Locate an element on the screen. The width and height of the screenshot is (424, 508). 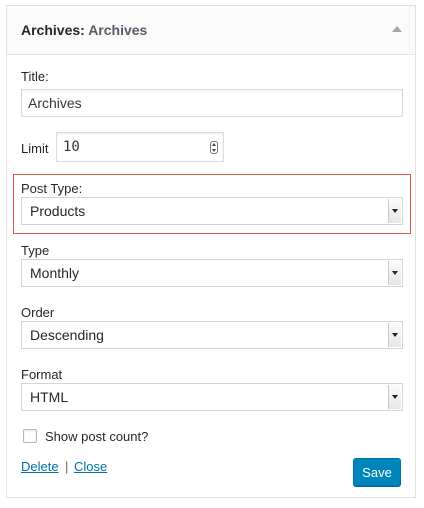
widget-header: Archives is located at coordinates (211, 30).